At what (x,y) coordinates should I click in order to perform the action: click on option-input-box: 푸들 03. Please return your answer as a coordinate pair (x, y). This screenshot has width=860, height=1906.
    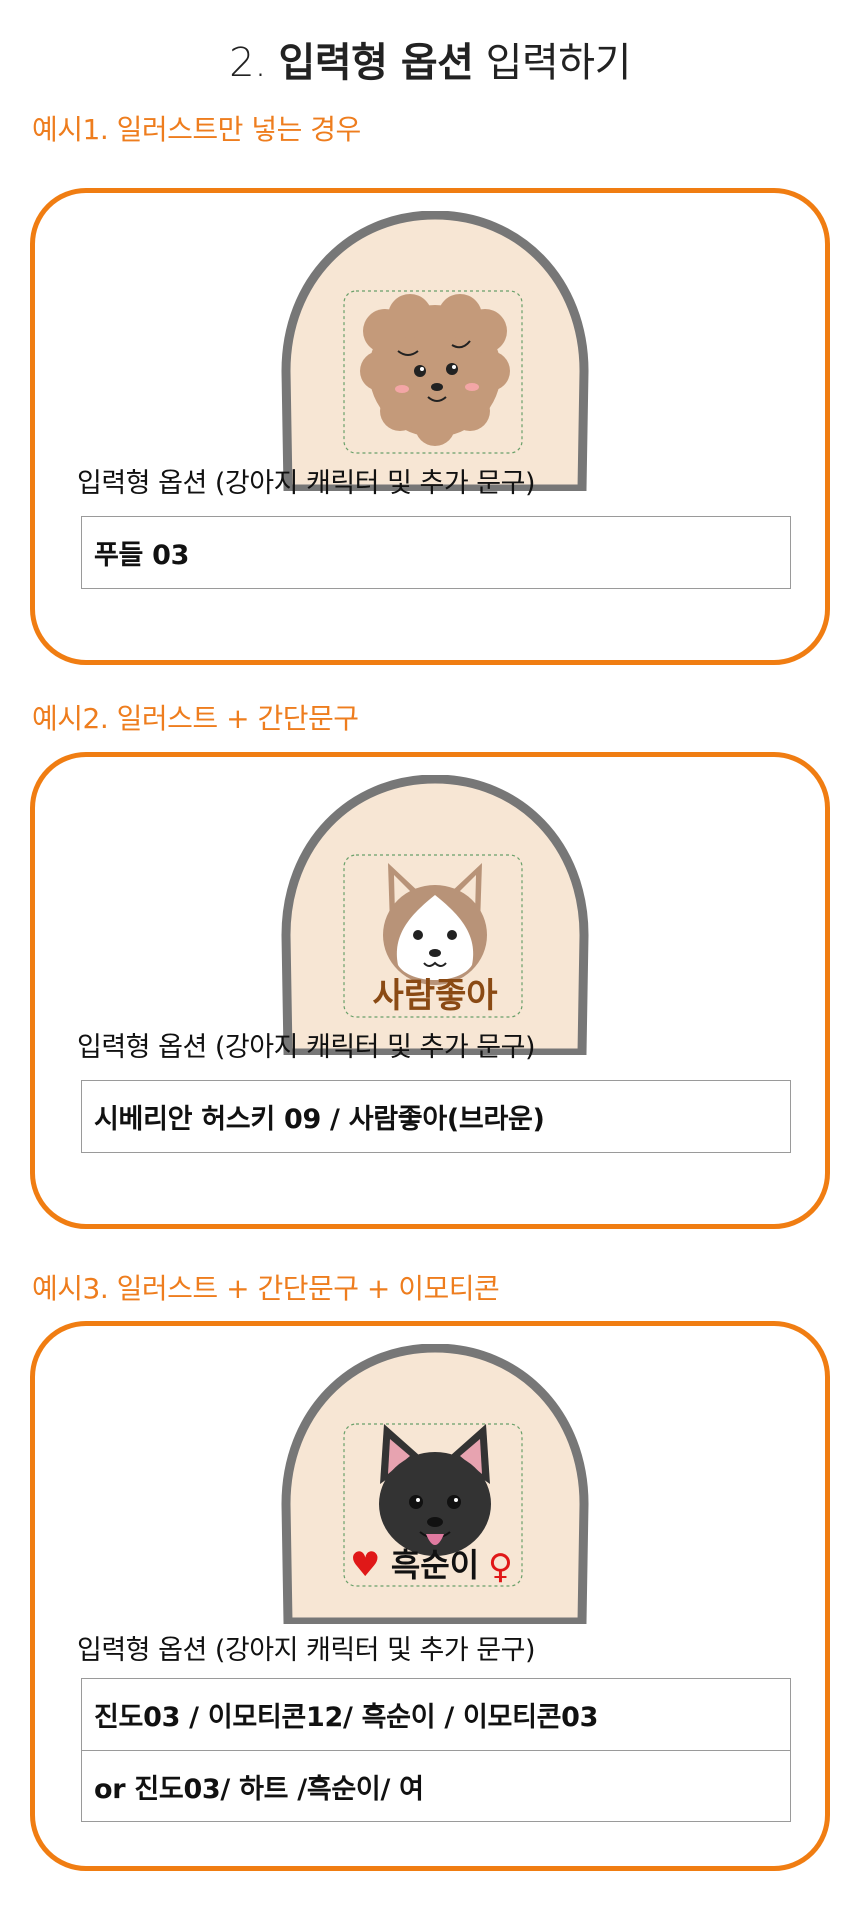
    Looking at the image, I should click on (436, 552).